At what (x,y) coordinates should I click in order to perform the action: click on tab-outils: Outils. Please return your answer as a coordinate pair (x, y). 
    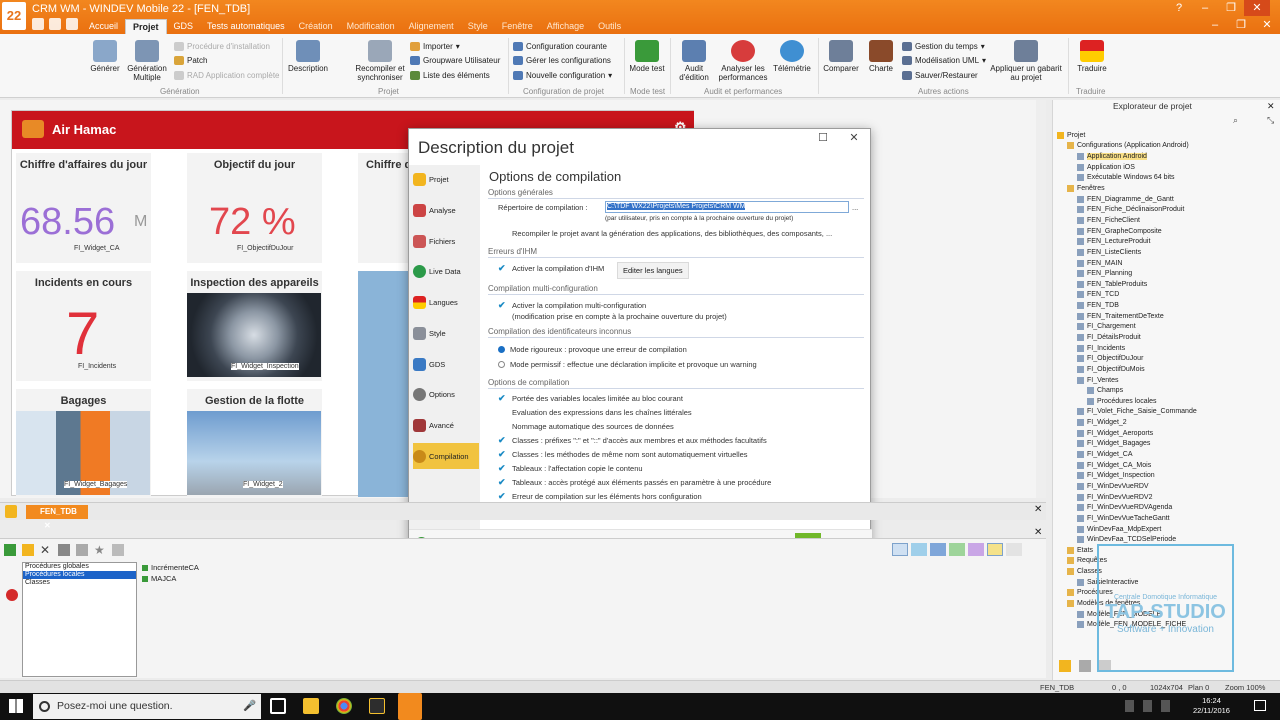
    Looking at the image, I should click on (609, 26).